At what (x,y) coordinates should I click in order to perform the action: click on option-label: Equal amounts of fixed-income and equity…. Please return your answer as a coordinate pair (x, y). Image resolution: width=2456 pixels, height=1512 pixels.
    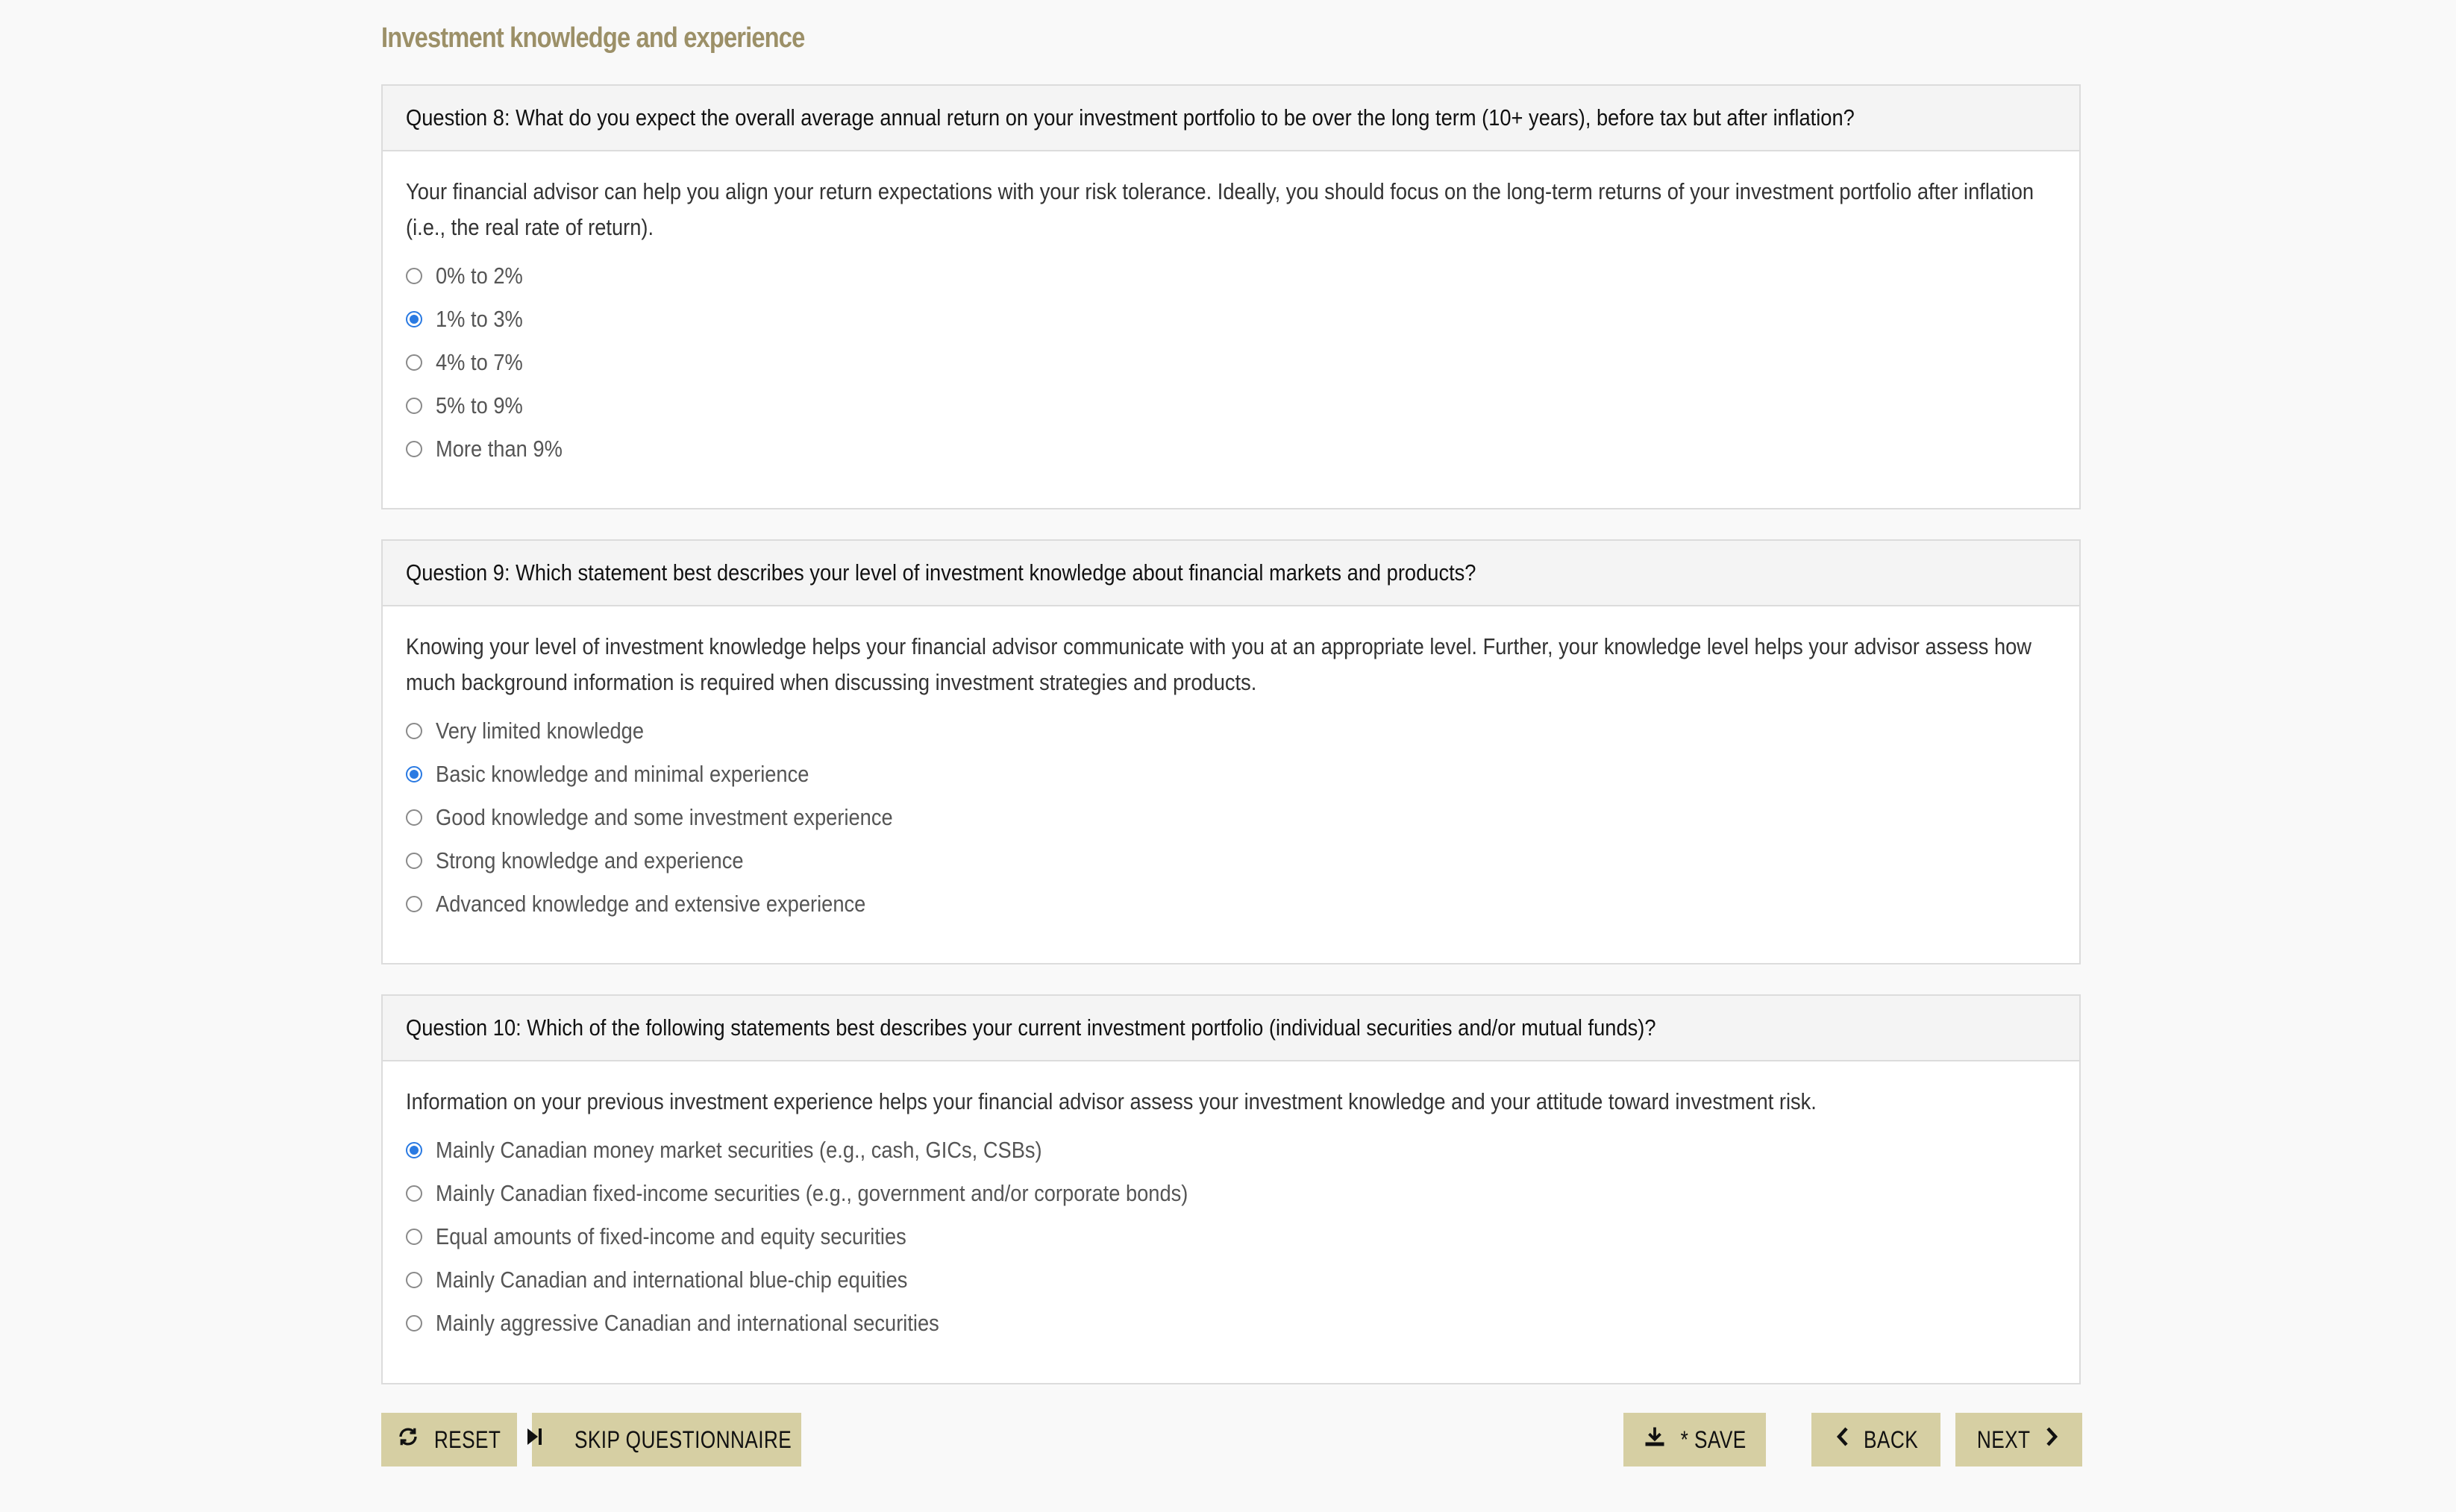
    Looking at the image, I should click on (671, 1236).